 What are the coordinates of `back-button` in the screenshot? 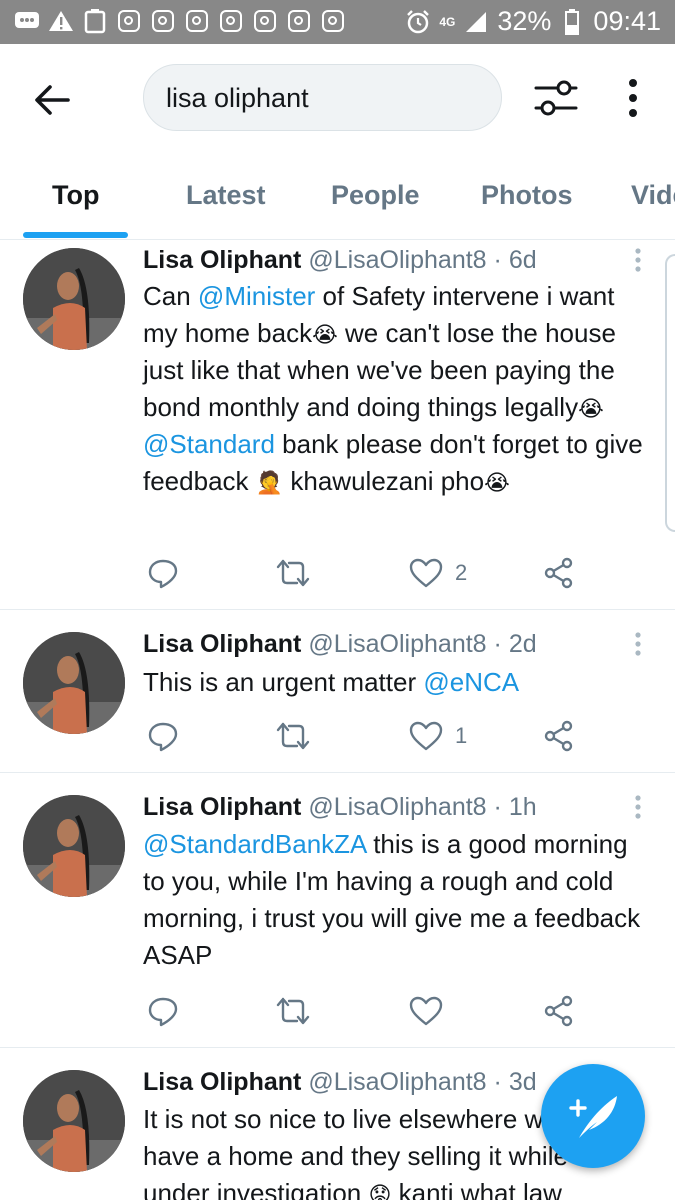 It's located at (52, 100).